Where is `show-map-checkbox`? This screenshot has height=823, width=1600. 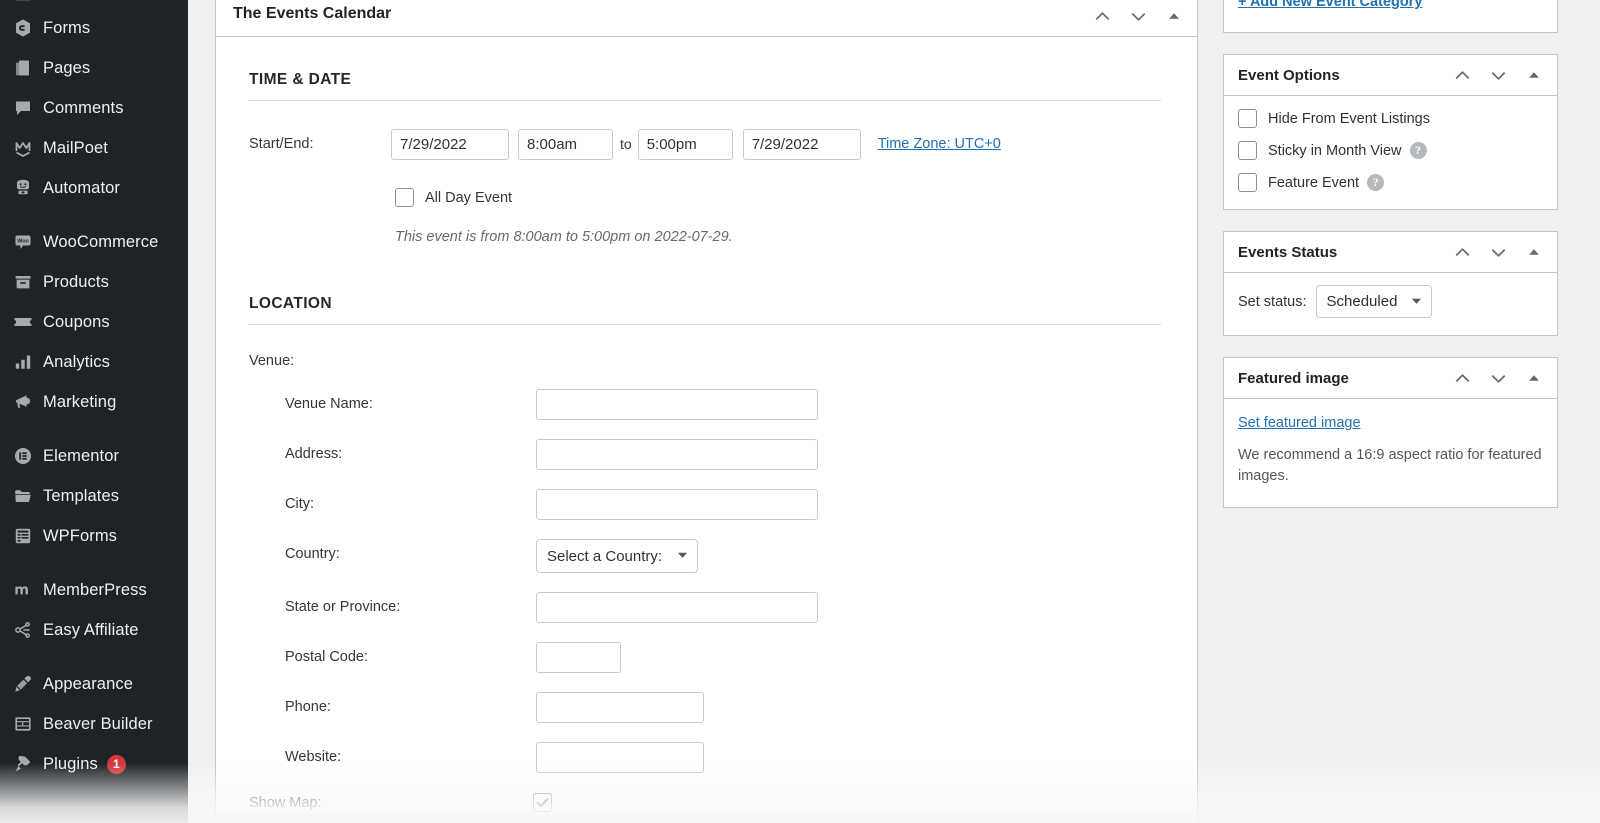 show-map-checkbox is located at coordinates (542, 802).